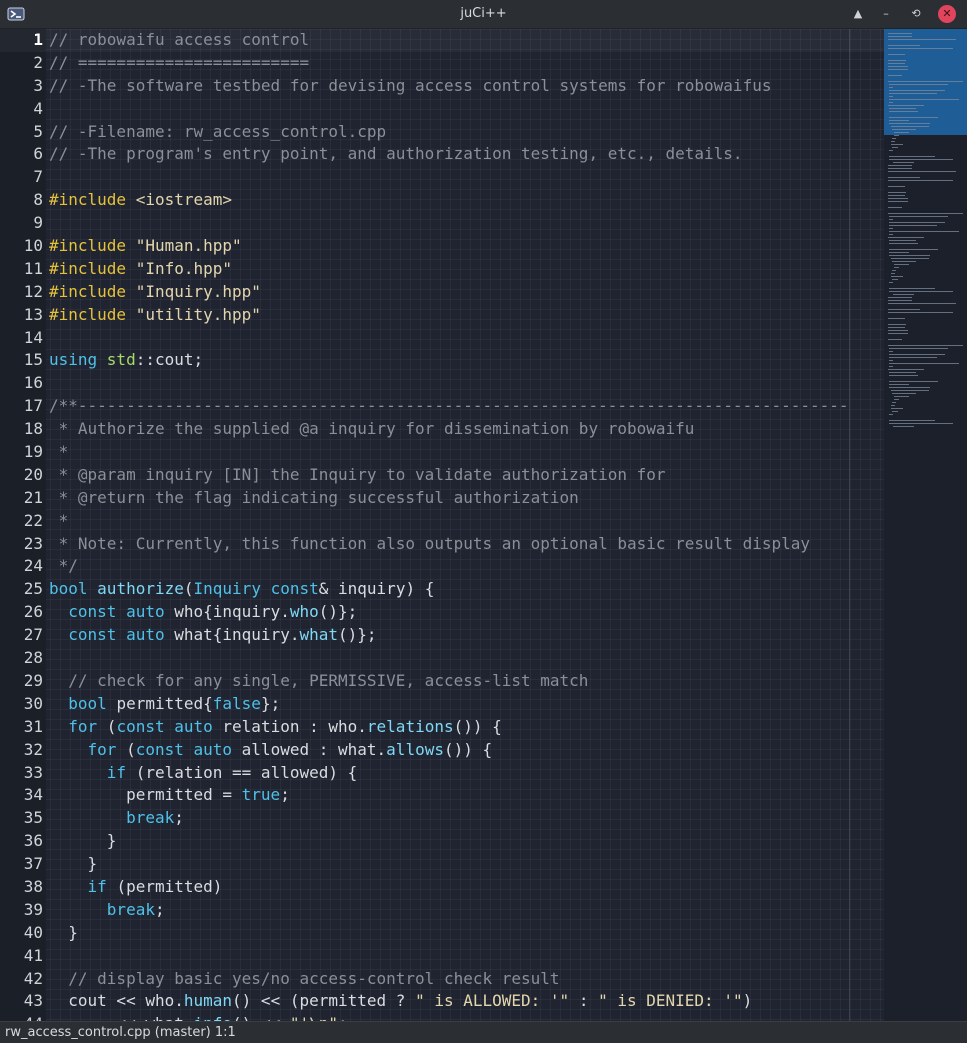 This screenshot has height=1043, width=967. What do you see at coordinates (442, 933) in the screenshot?
I see `code-line: 40 }` at bounding box center [442, 933].